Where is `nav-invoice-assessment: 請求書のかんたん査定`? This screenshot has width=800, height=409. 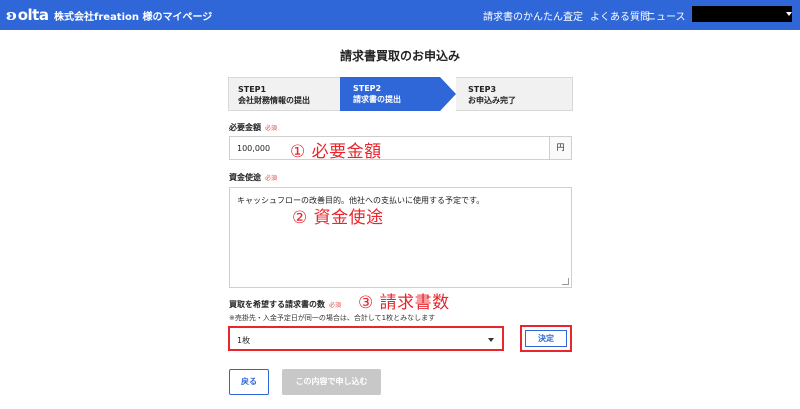
nav-invoice-assessment: 請求書のかんたん査定 is located at coordinates (533, 15).